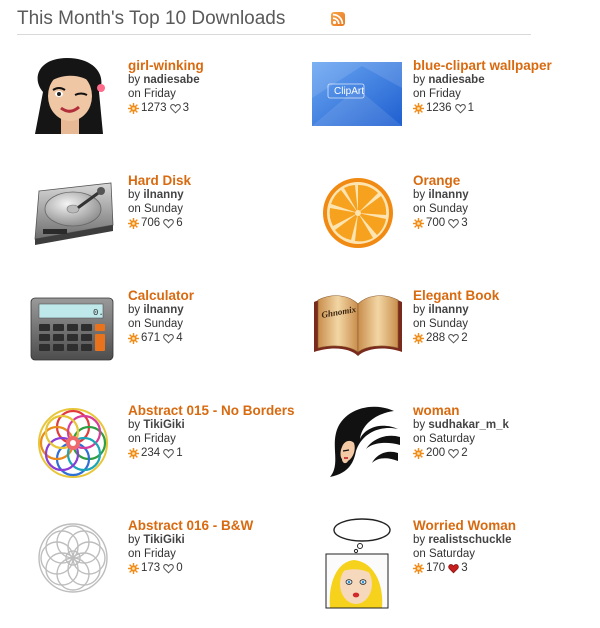 This screenshot has height=628, width=600. I want to click on bw-mandala-thumbnail, so click(69, 556).